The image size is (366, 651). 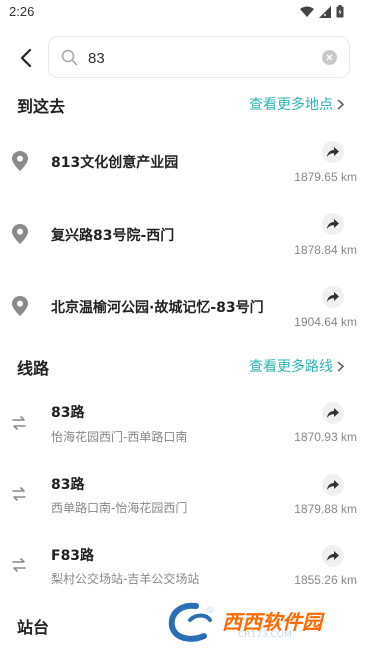 What do you see at coordinates (183, 424) in the screenshot?
I see `route-item: 83路 怡海花园西门-西单路口南 1870.93 km` at bounding box center [183, 424].